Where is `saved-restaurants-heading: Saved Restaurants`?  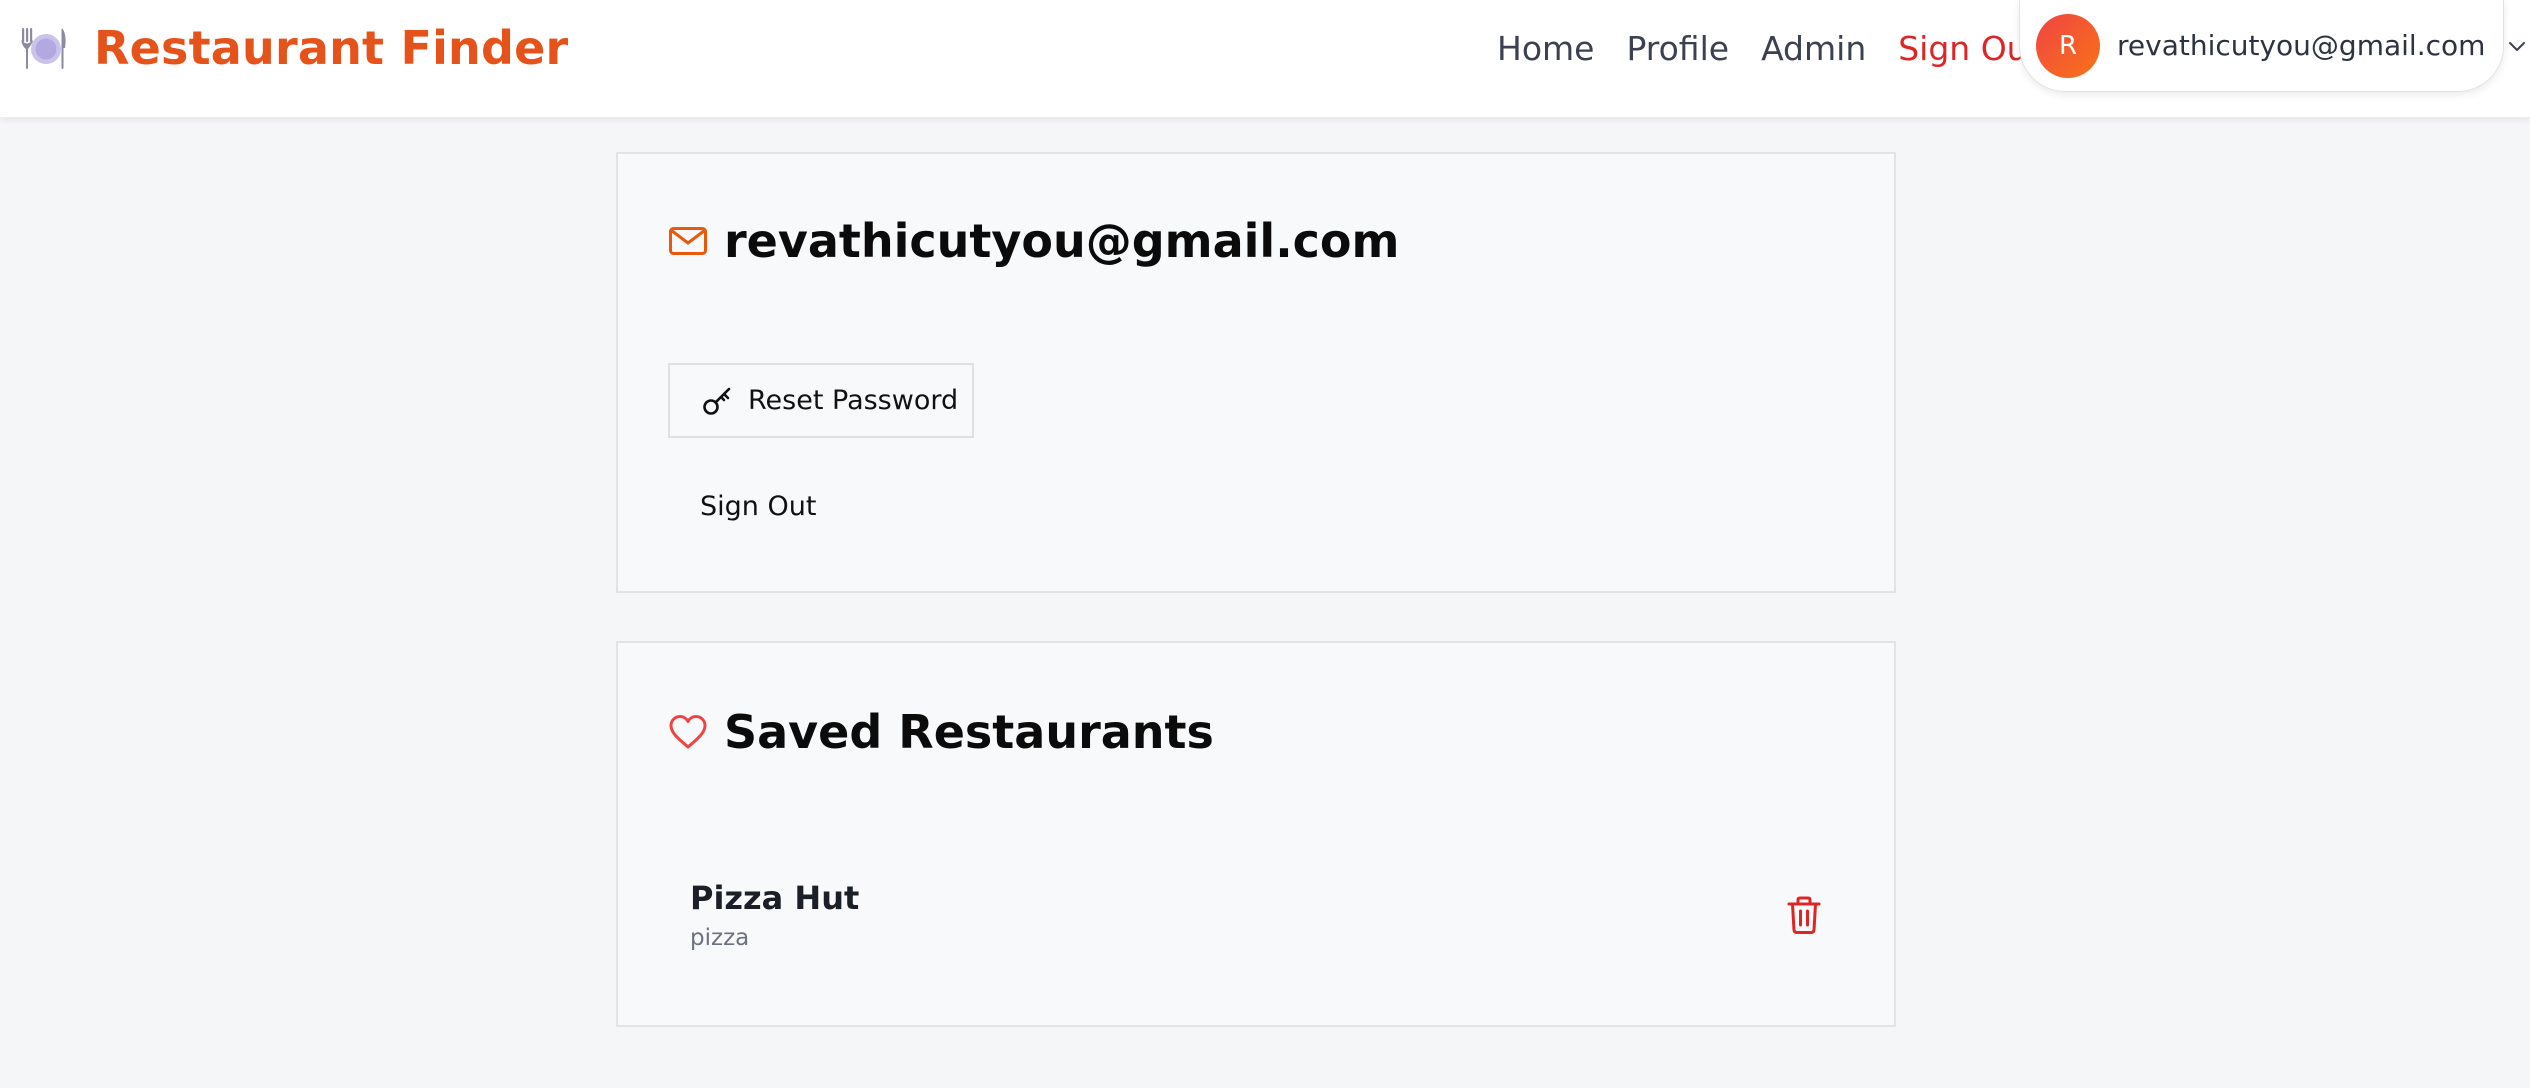
saved-restaurants-heading: Saved Restaurants is located at coordinates (941, 732).